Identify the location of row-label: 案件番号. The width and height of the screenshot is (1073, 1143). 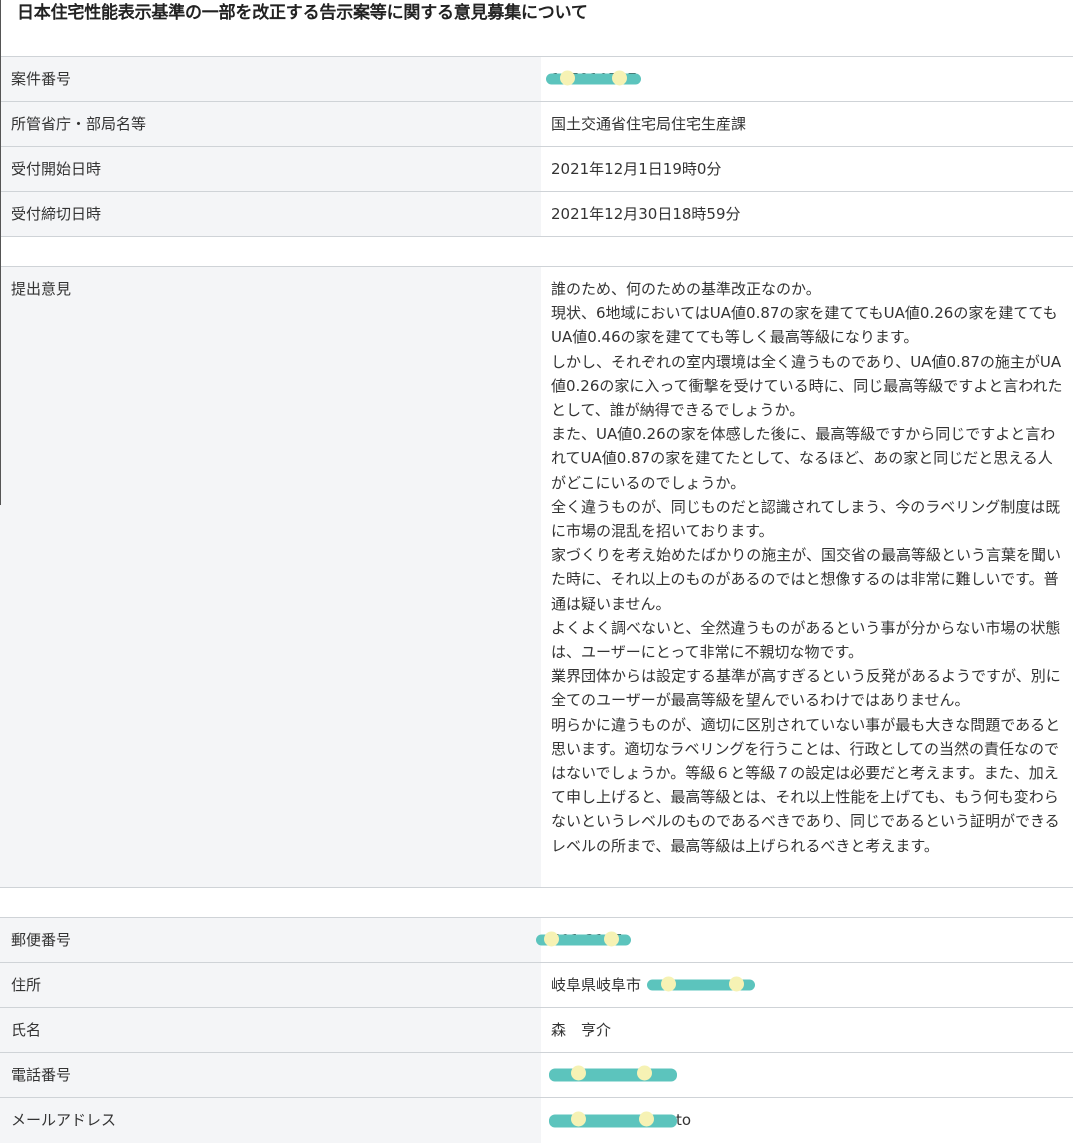
(270, 79).